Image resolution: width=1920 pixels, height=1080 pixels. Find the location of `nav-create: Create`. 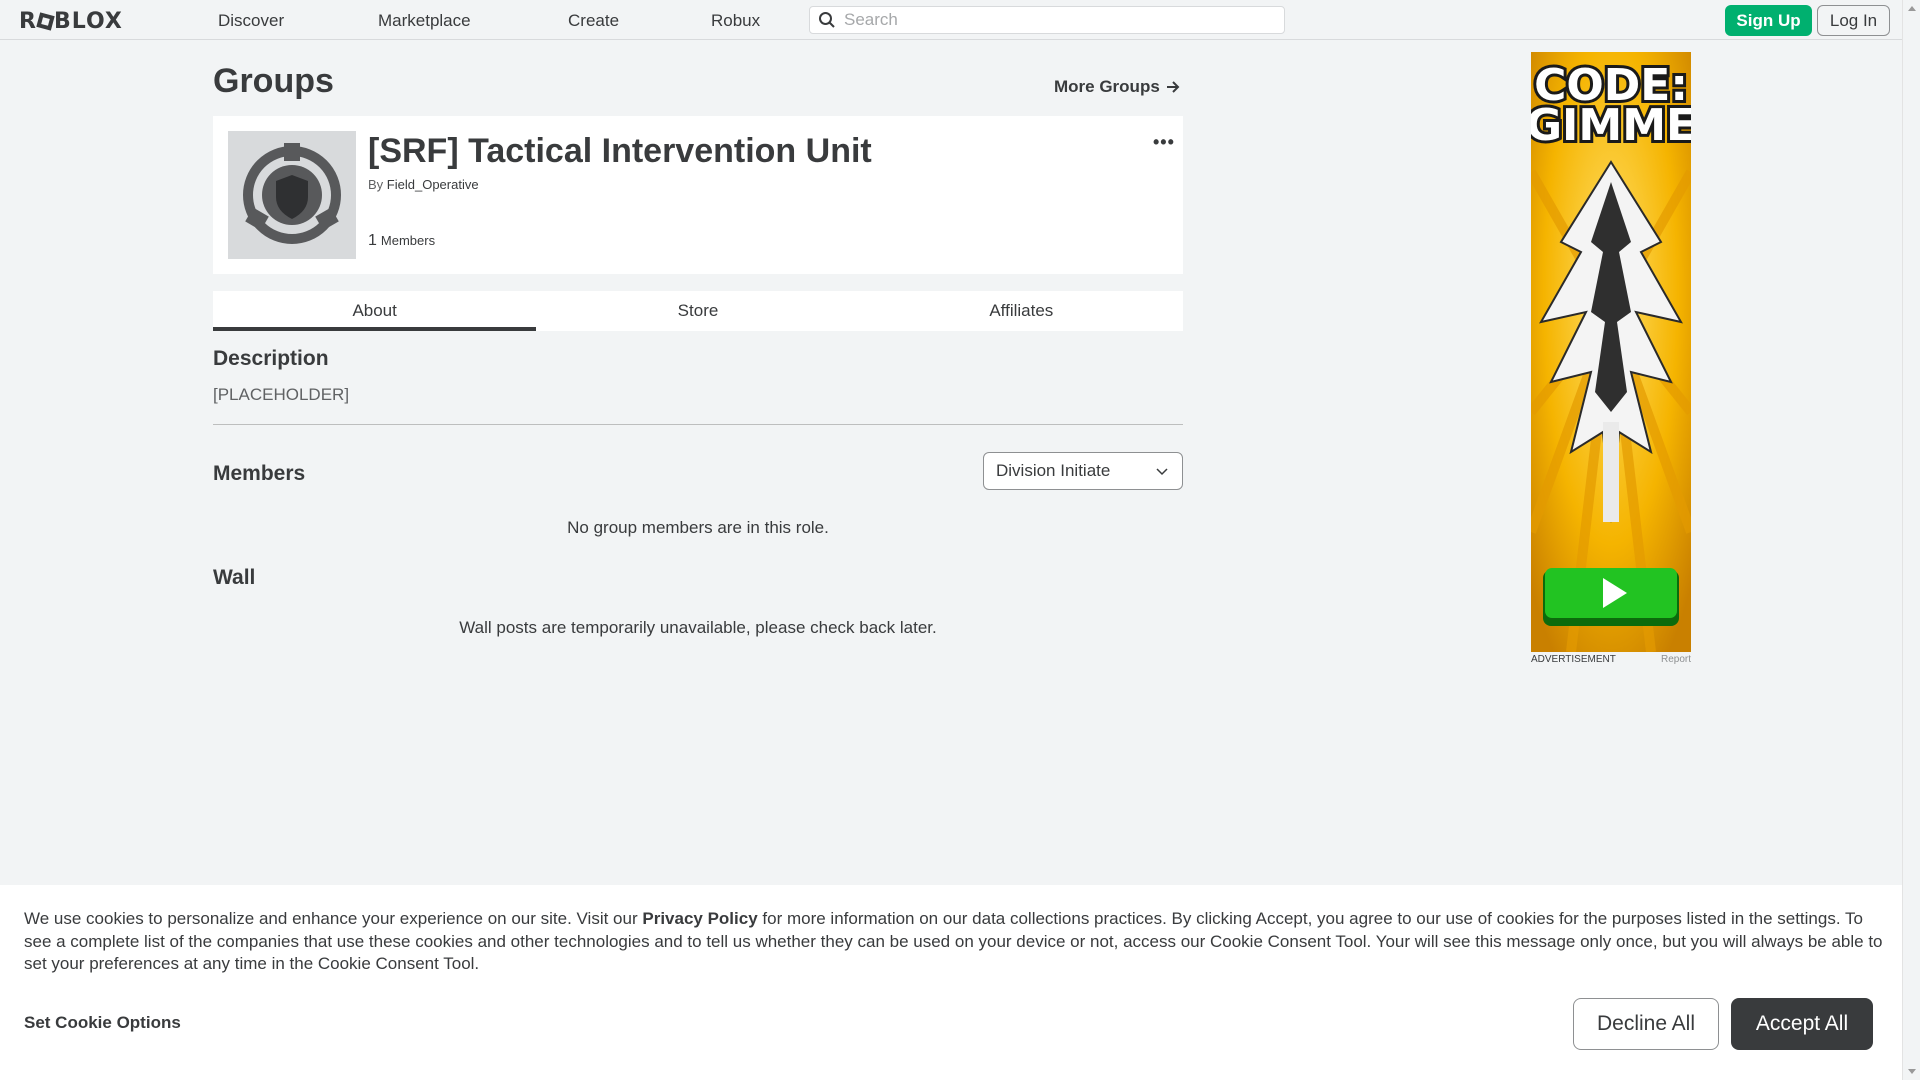

nav-create: Create is located at coordinates (593, 21).